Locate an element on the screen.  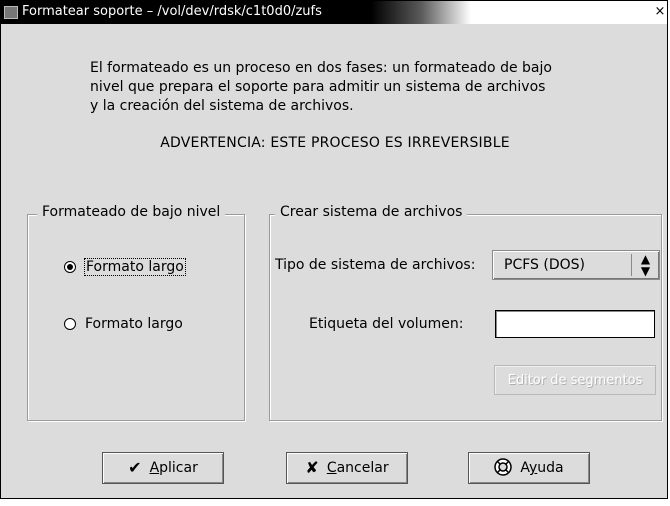
volume-label-label: Etiqueta del volumen: is located at coordinates (386, 324).